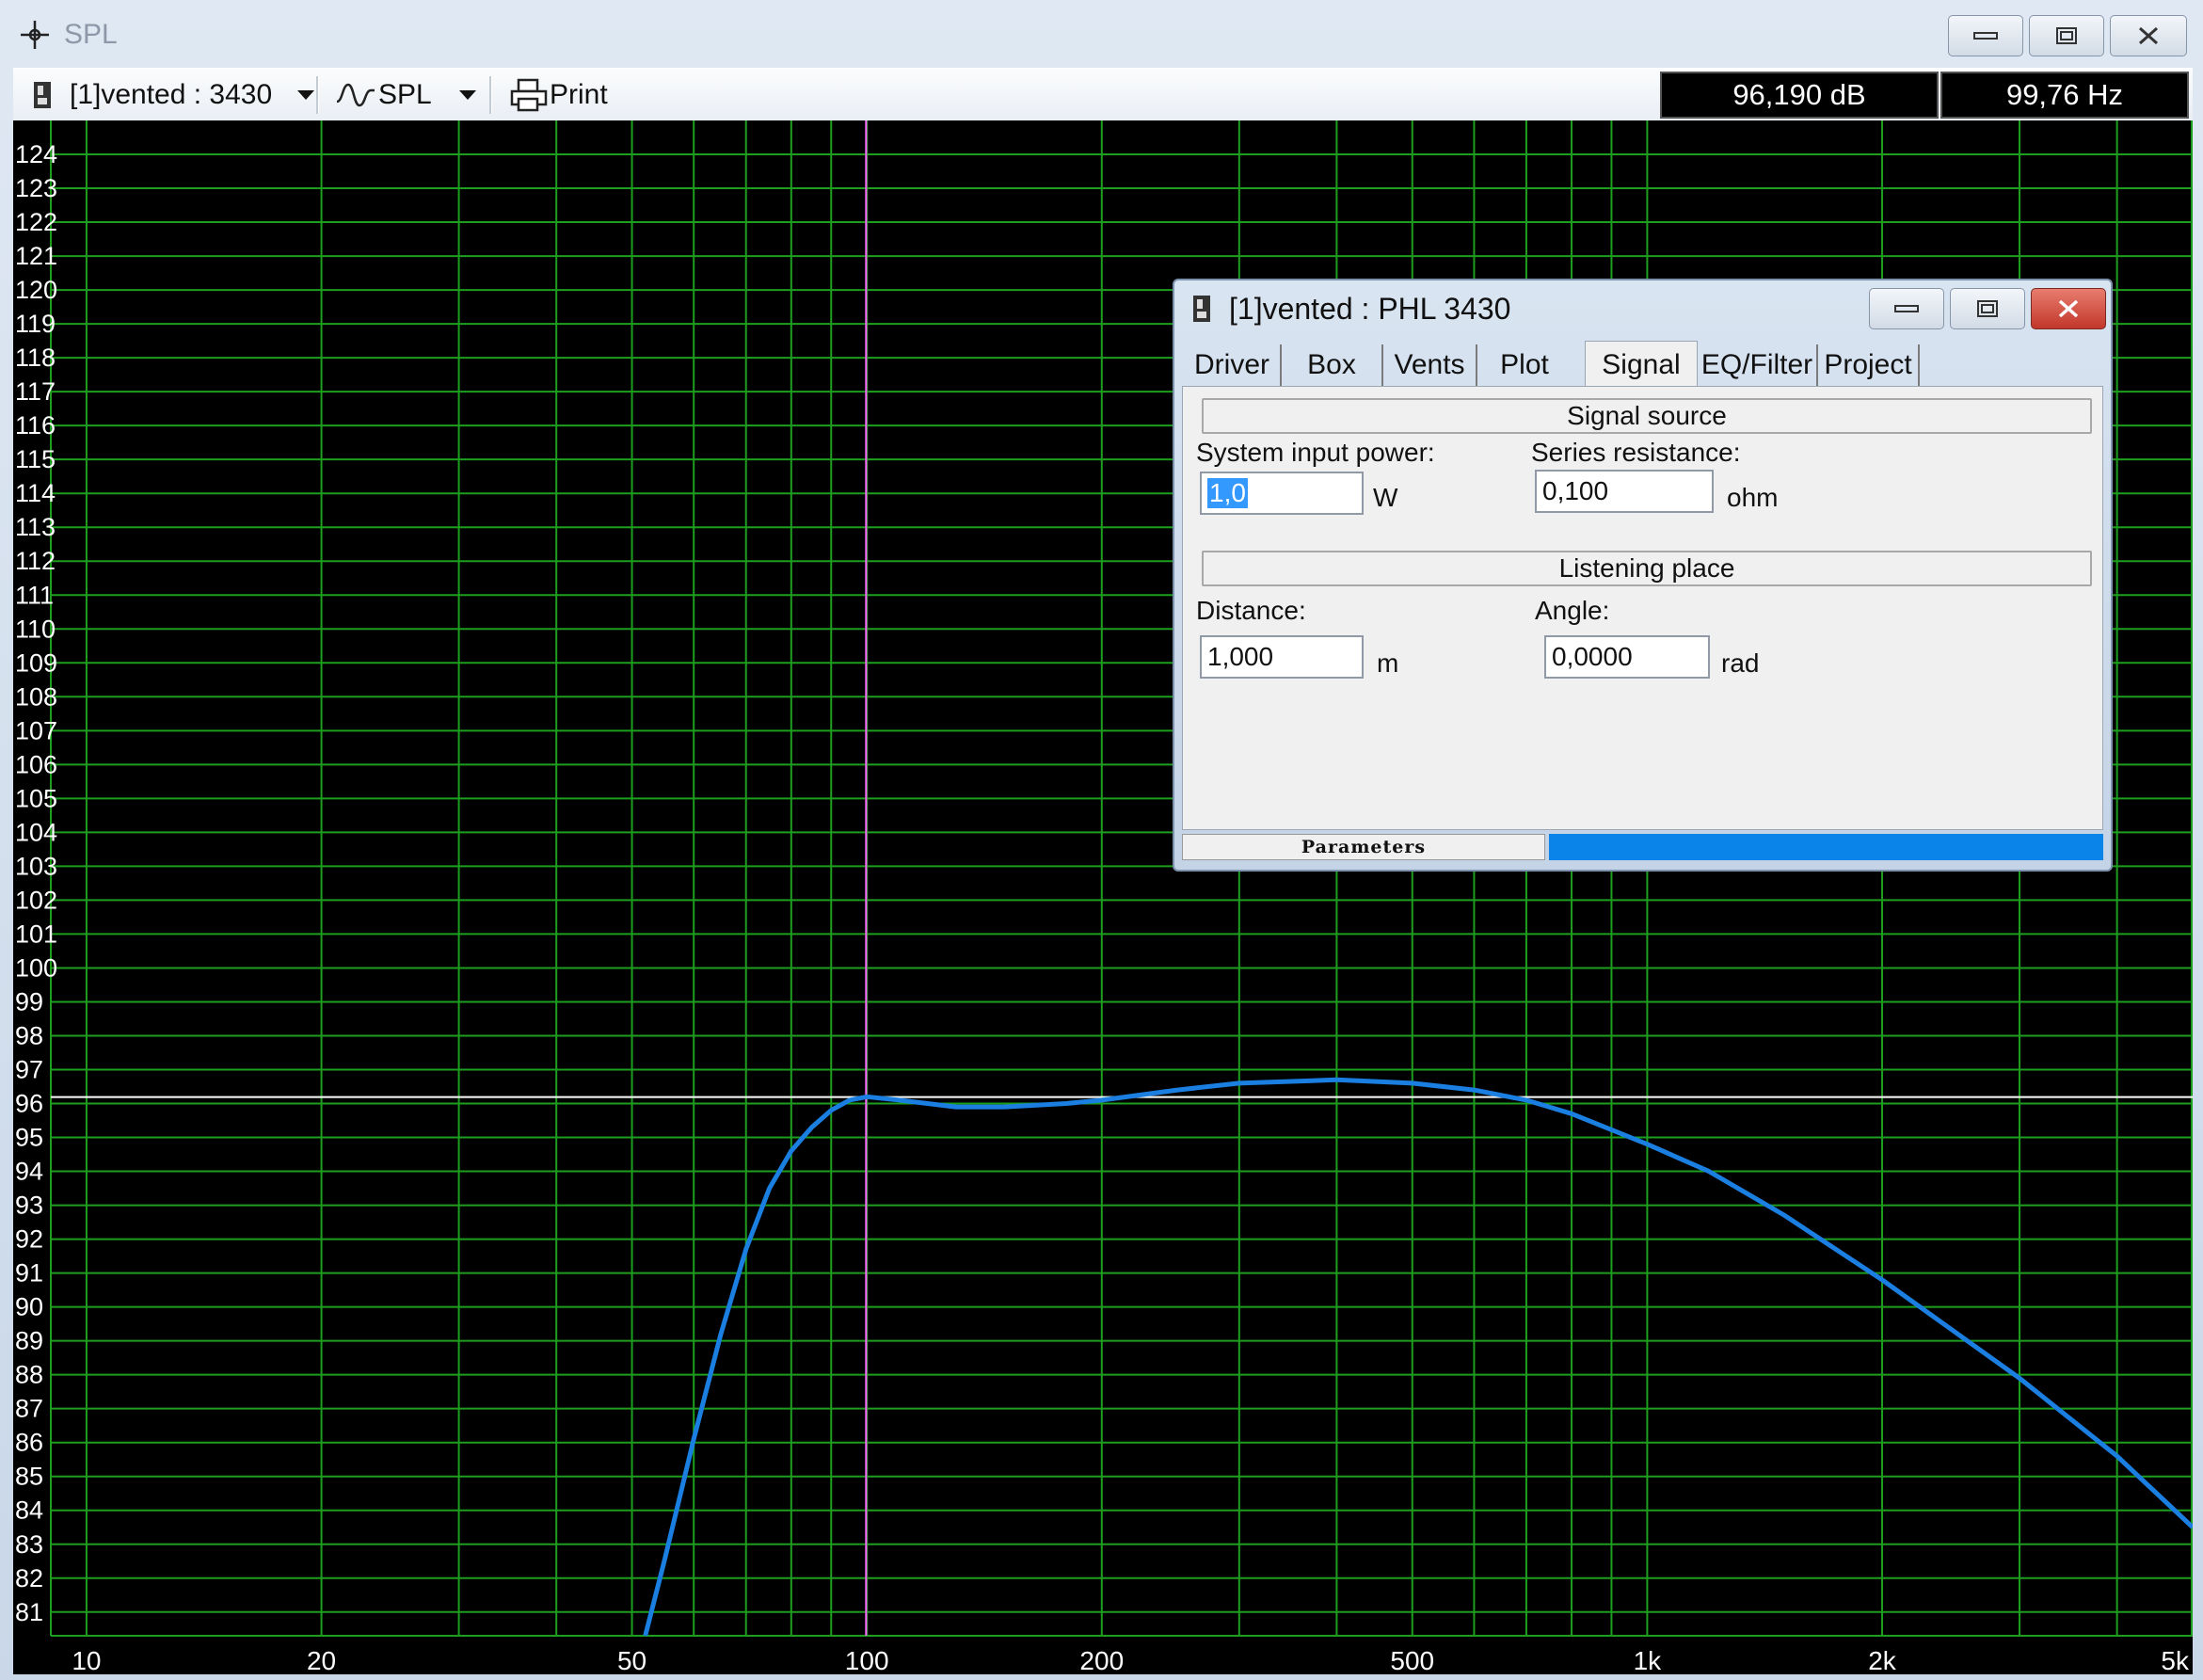  Describe the element at coordinates (36, 154) in the screenshot. I see `y-tick-label: 124` at that location.